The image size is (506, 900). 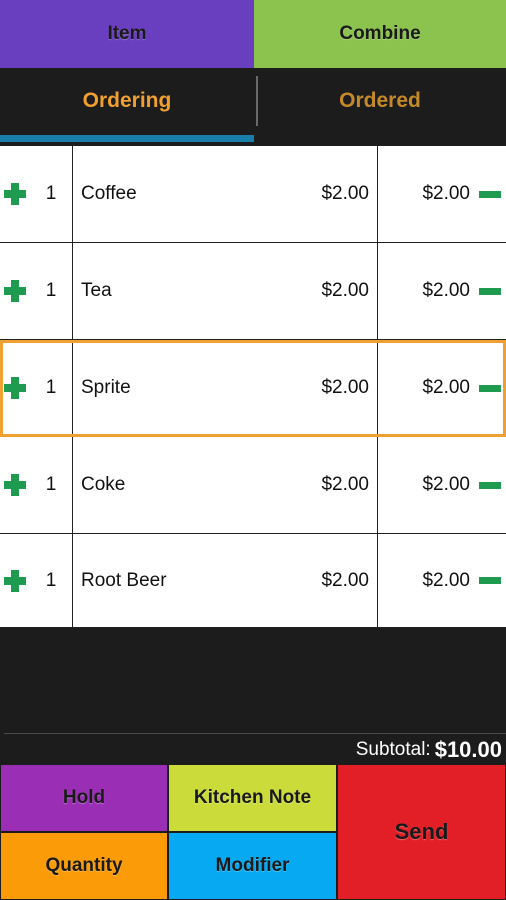 What do you see at coordinates (84, 798) in the screenshot?
I see `hold-button: Hold` at bounding box center [84, 798].